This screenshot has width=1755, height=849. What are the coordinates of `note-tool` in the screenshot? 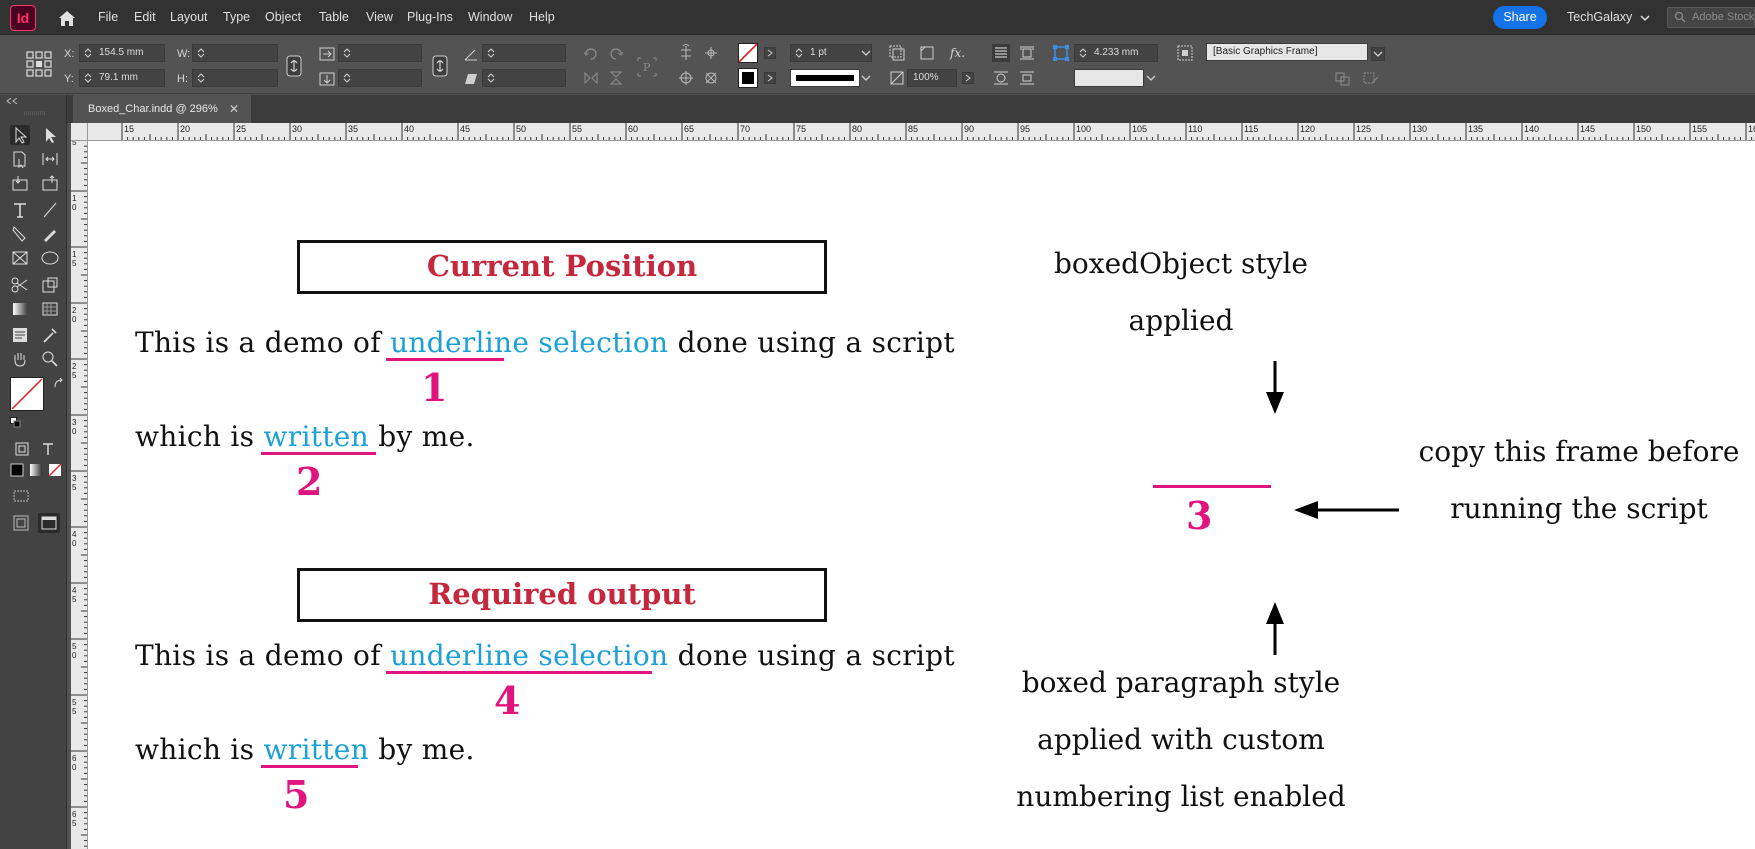 It's located at (20, 335).